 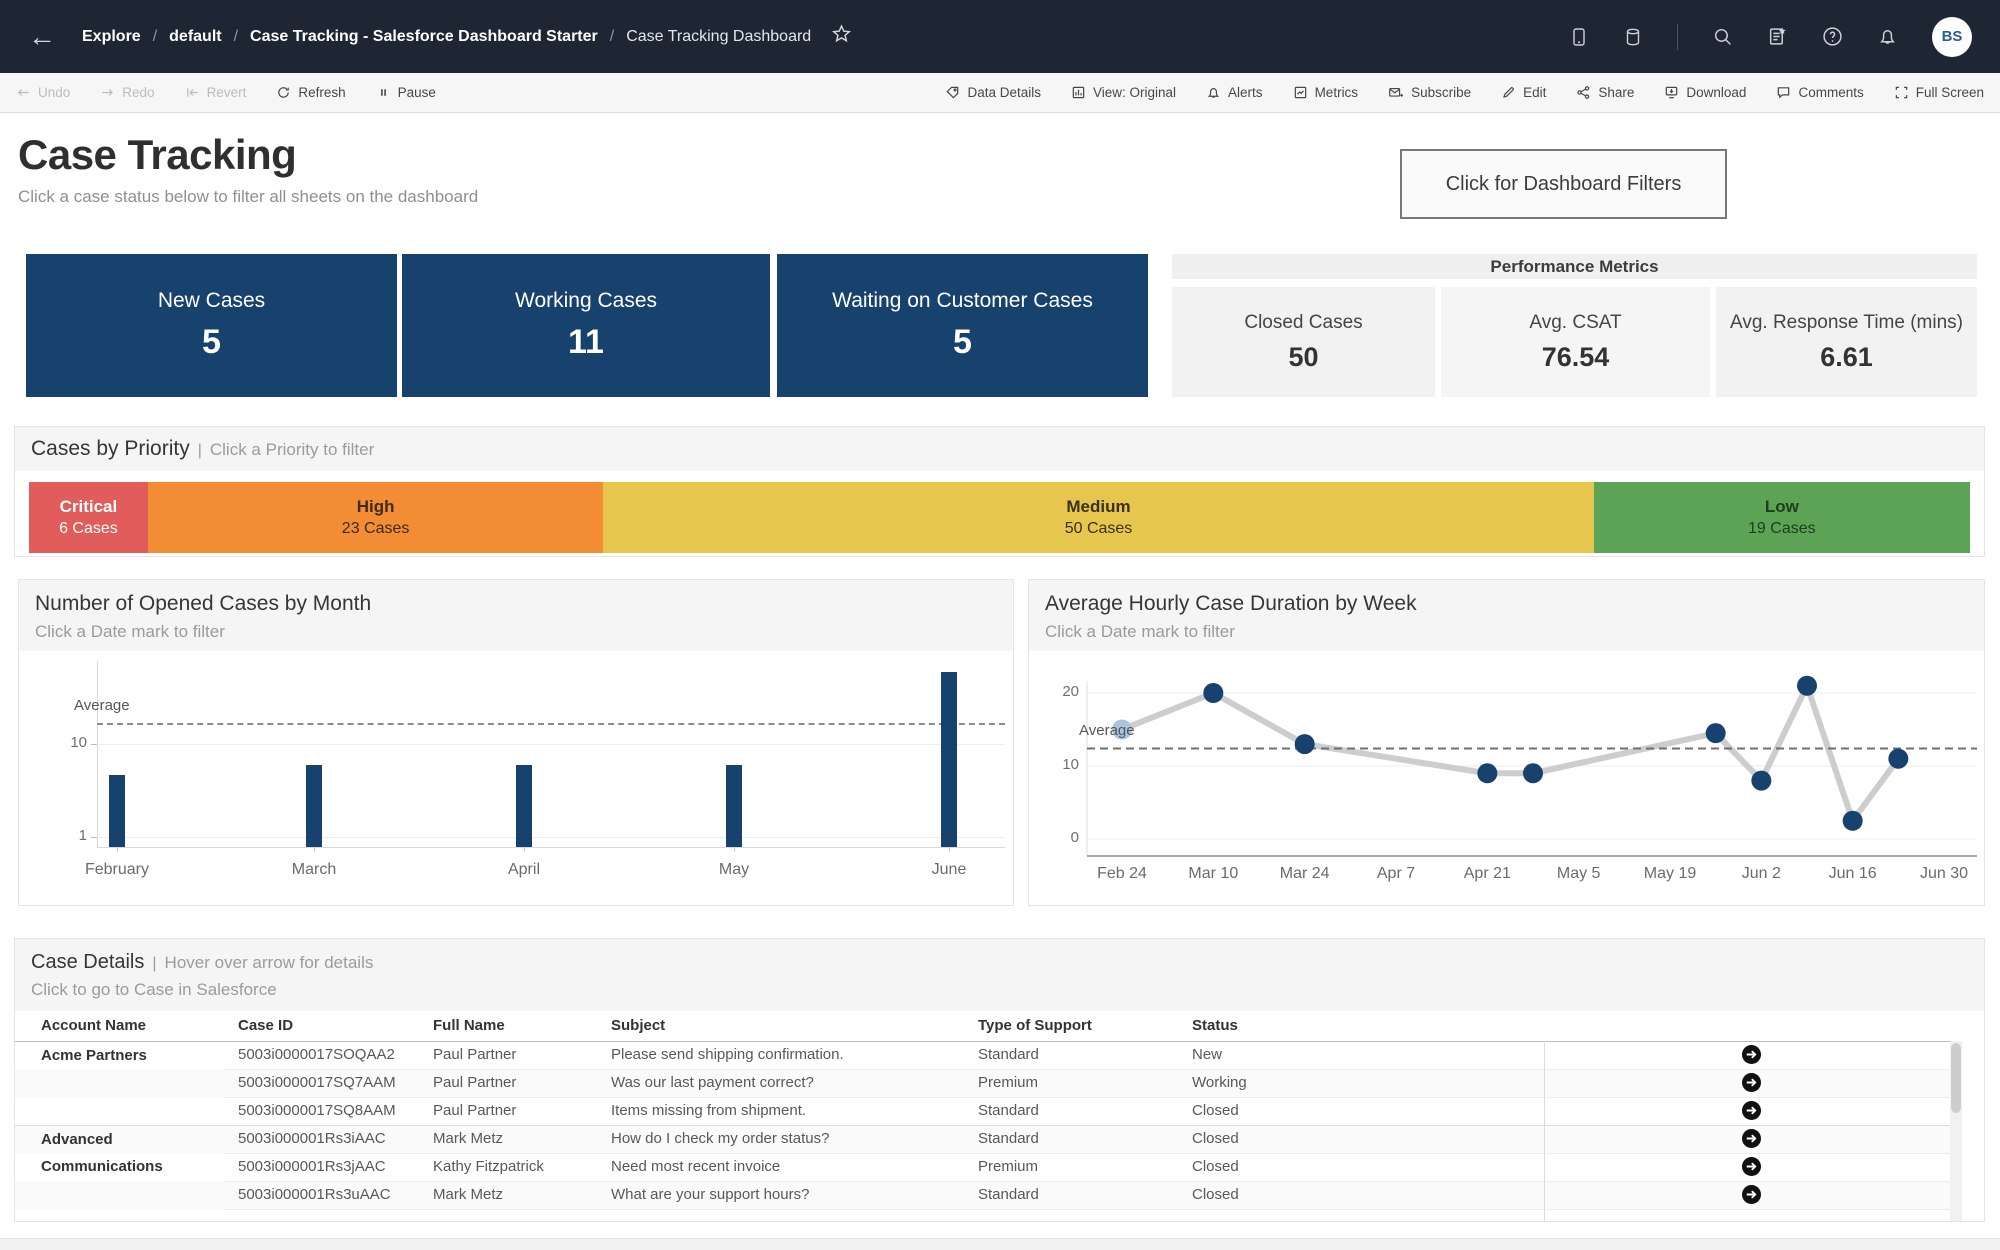 What do you see at coordinates (1000, 1244) in the screenshot?
I see `horizontal-scrollbar` at bounding box center [1000, 1244].